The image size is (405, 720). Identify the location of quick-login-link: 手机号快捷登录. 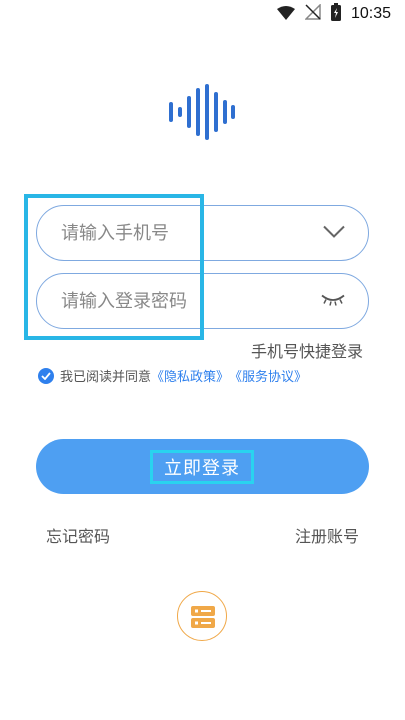
(307, 350).